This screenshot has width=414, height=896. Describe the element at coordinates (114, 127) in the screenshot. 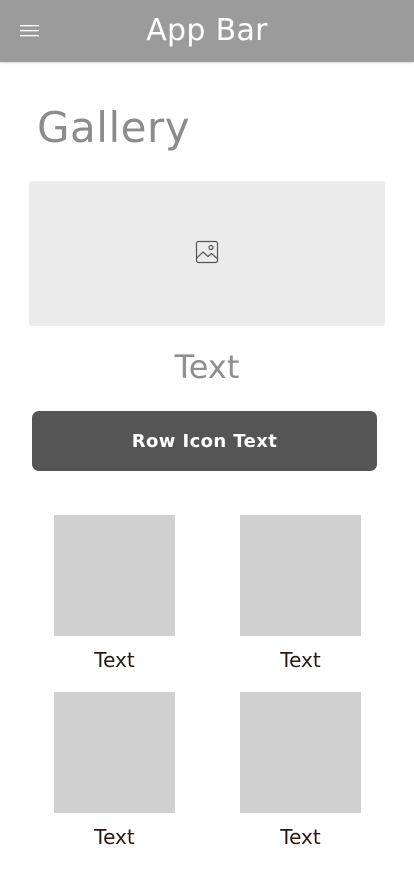

I see `page-title: Gallery` at that location.